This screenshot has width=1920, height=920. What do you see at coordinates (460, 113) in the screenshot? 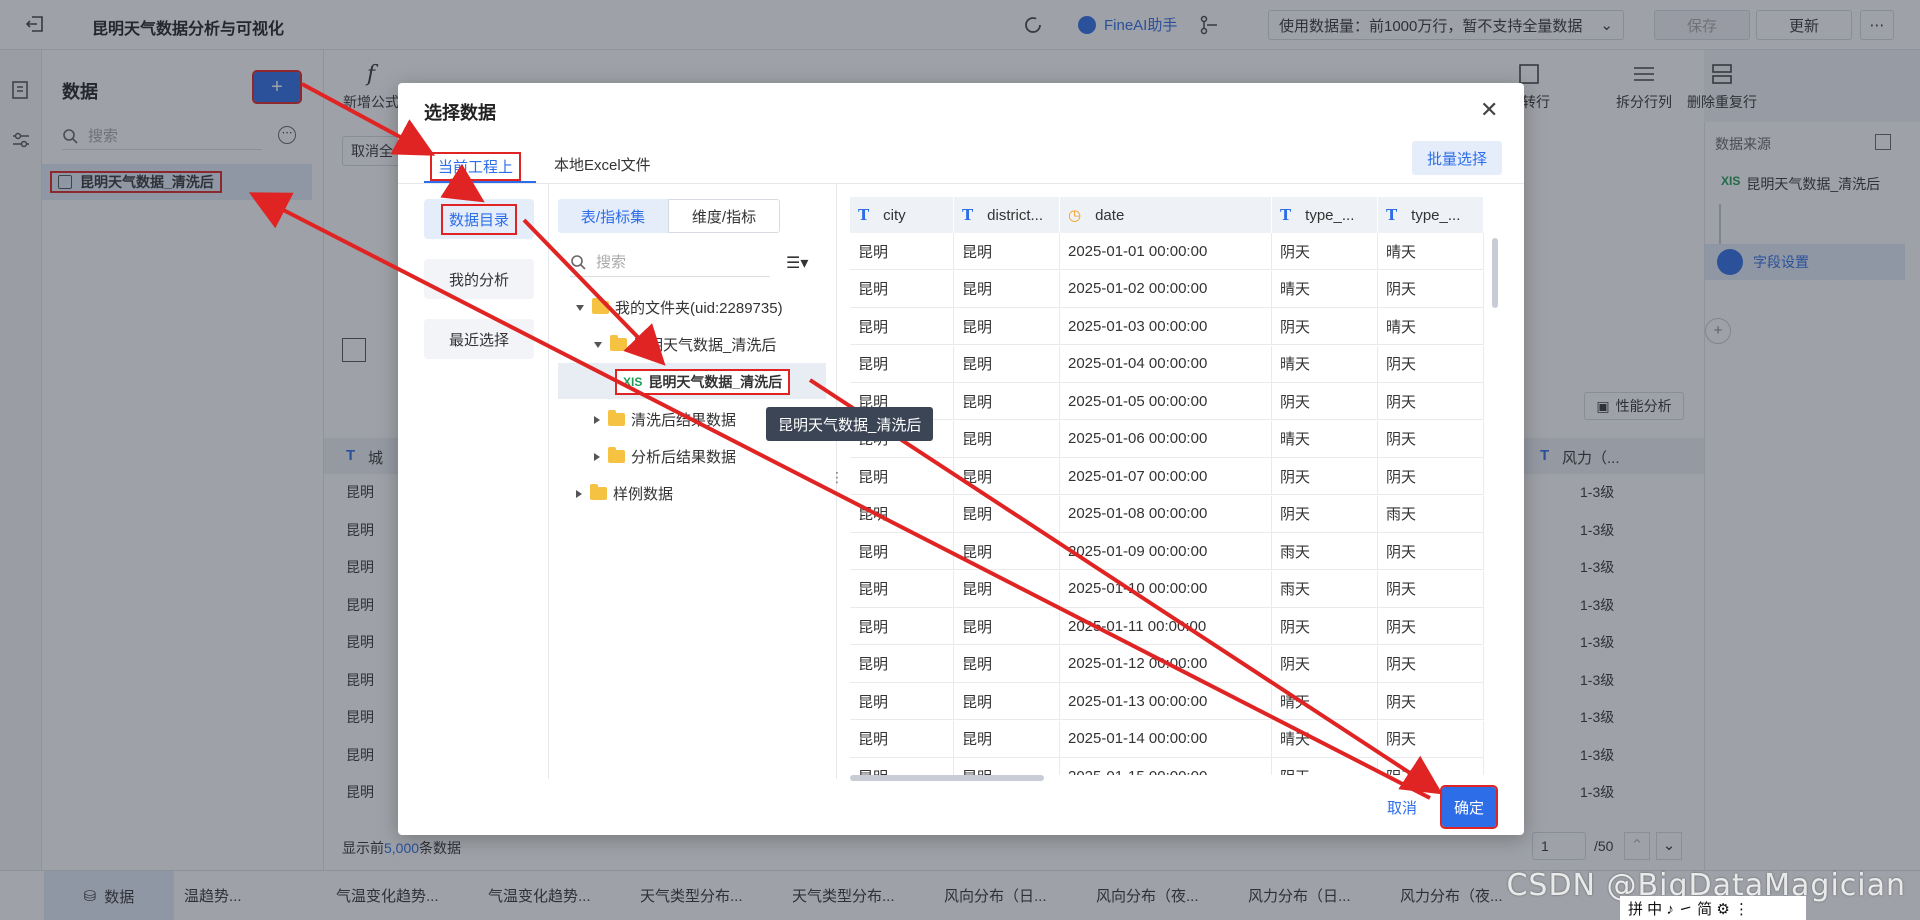
I see `dialog-title: 选择数据` at bounding box center [460, 113].